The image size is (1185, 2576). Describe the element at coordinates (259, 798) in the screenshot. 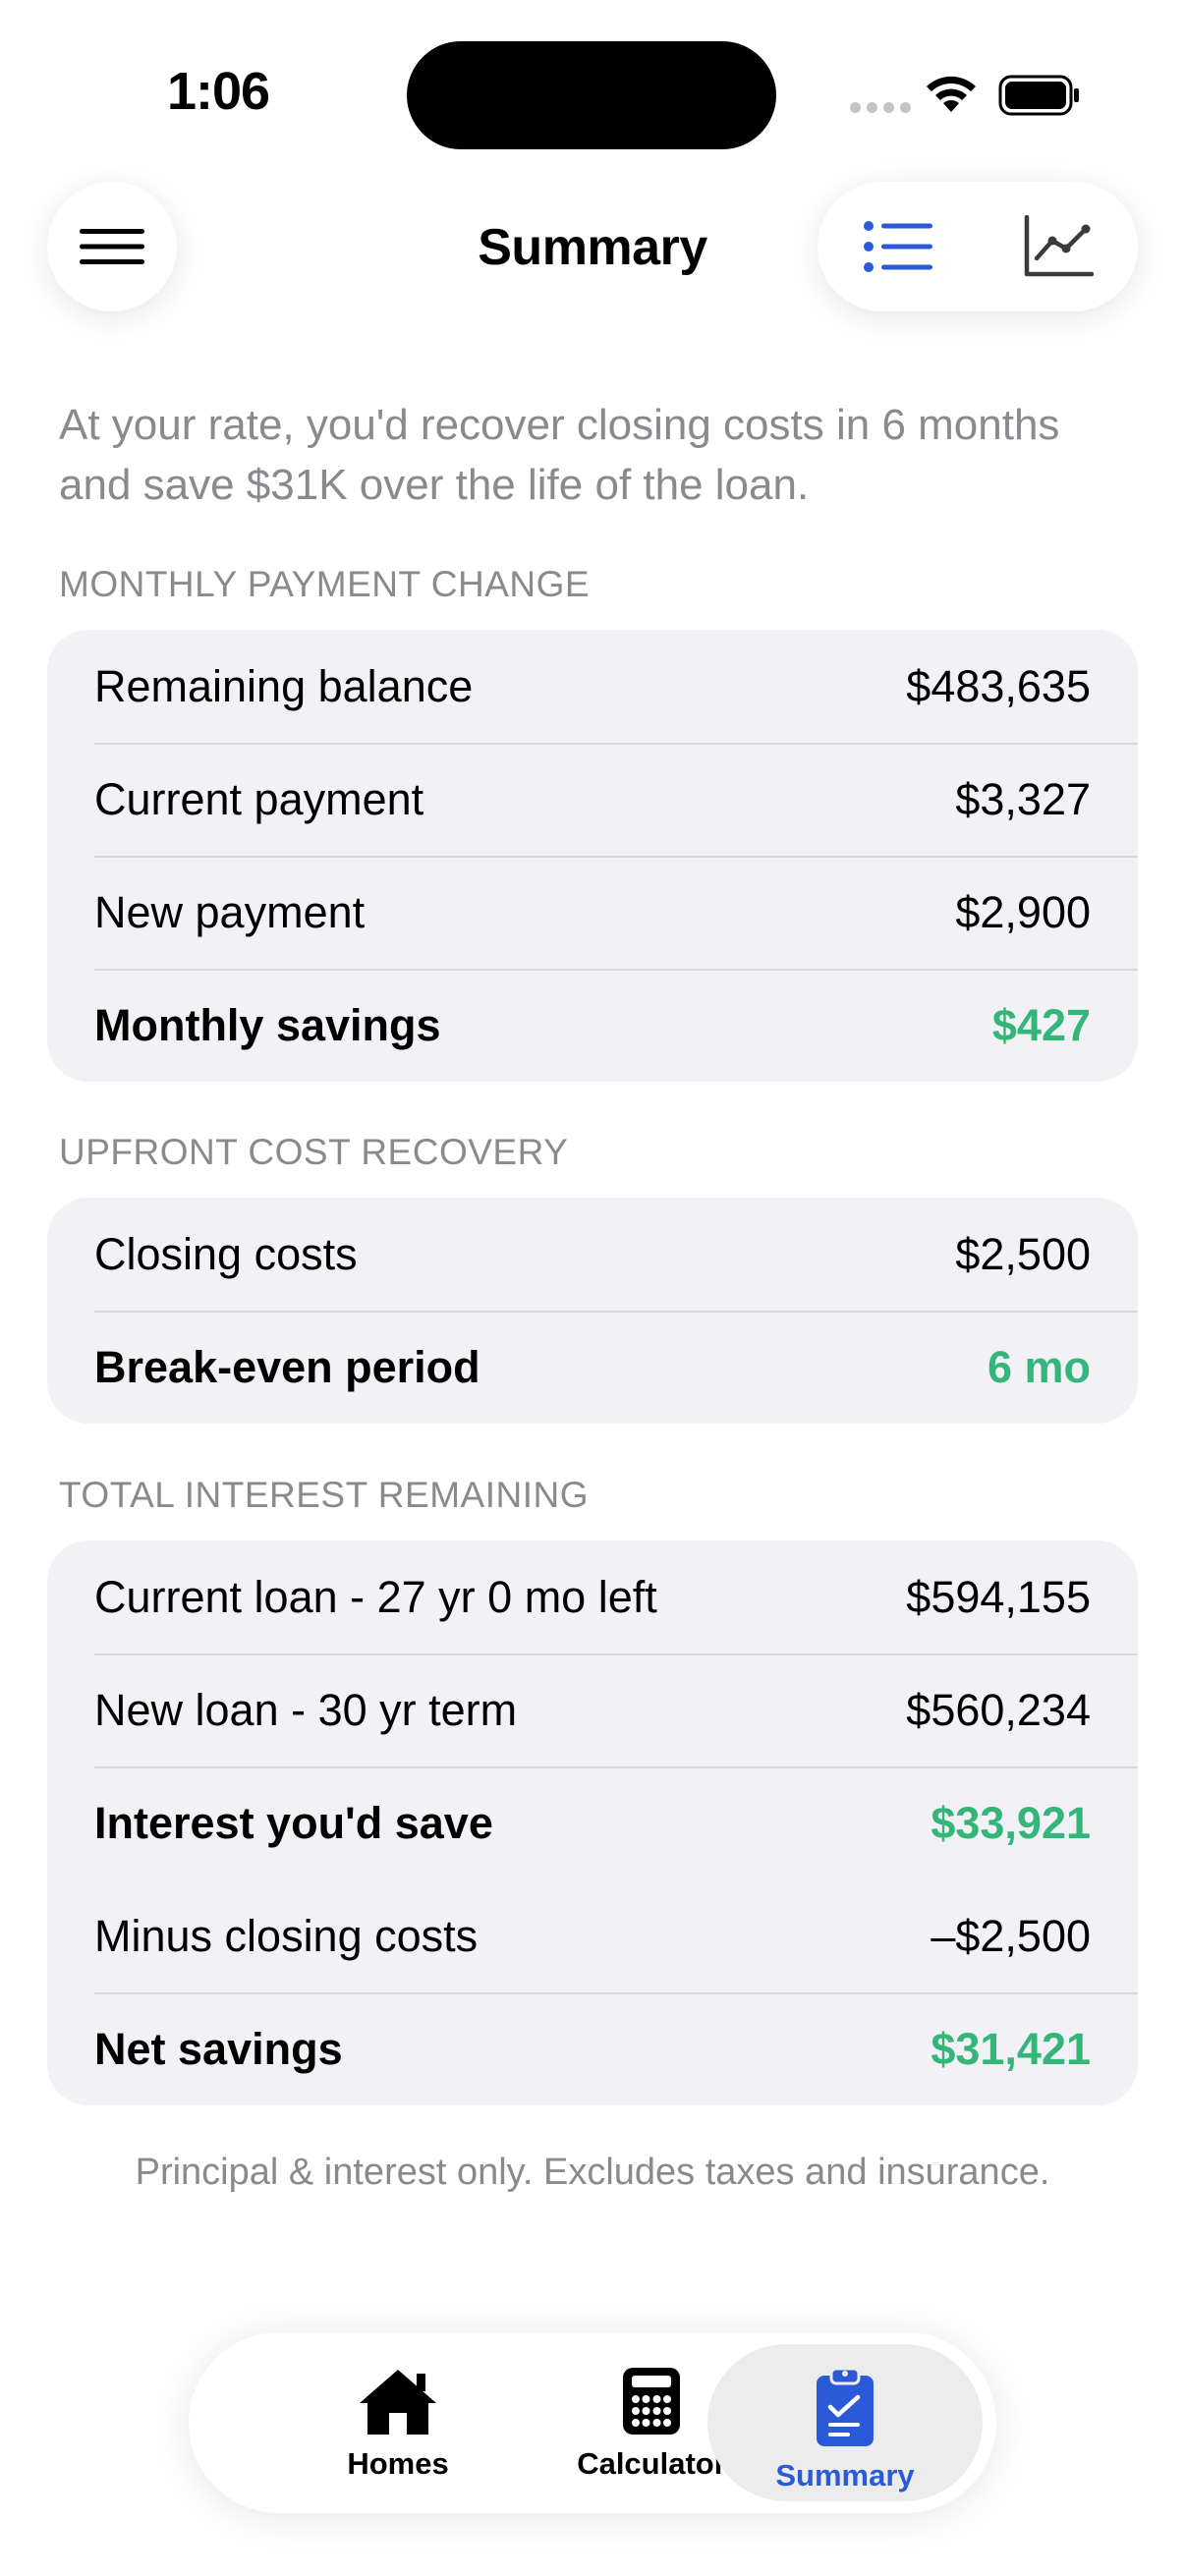

I see `row-label: Current payment` at that location.